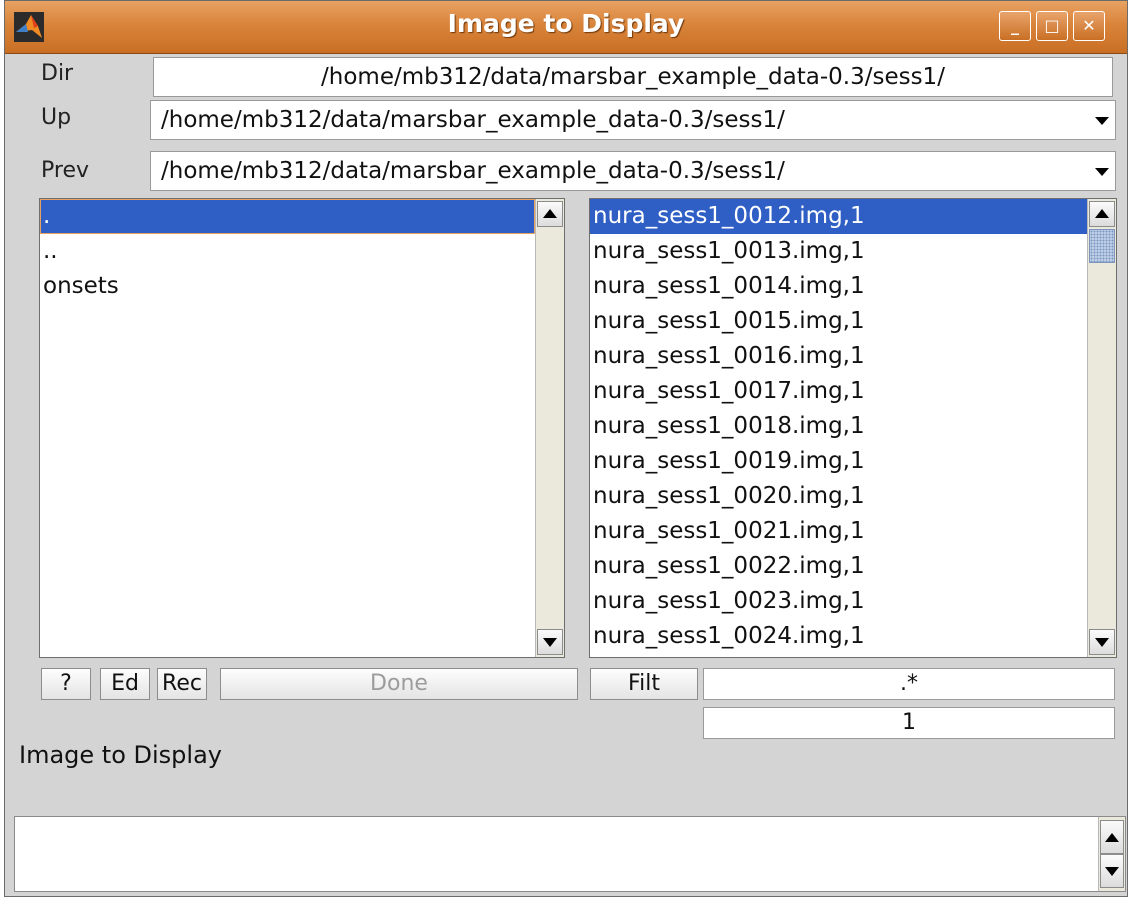  I want to click on file-list-item: nura_sess1_0012.img,1, so click(838, 216).